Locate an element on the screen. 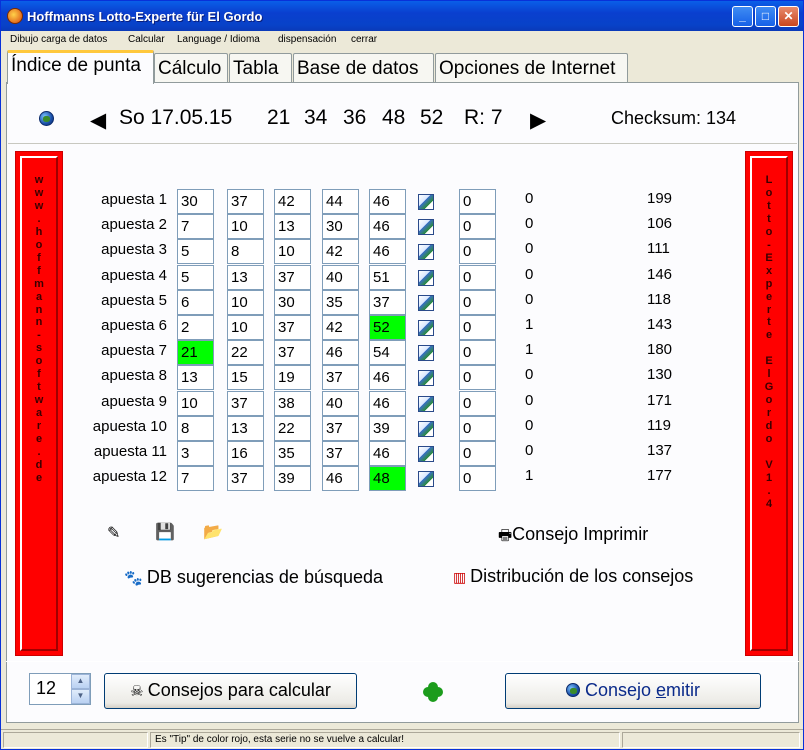  edit-icon: ✎ is located at coordinates (113, 533).